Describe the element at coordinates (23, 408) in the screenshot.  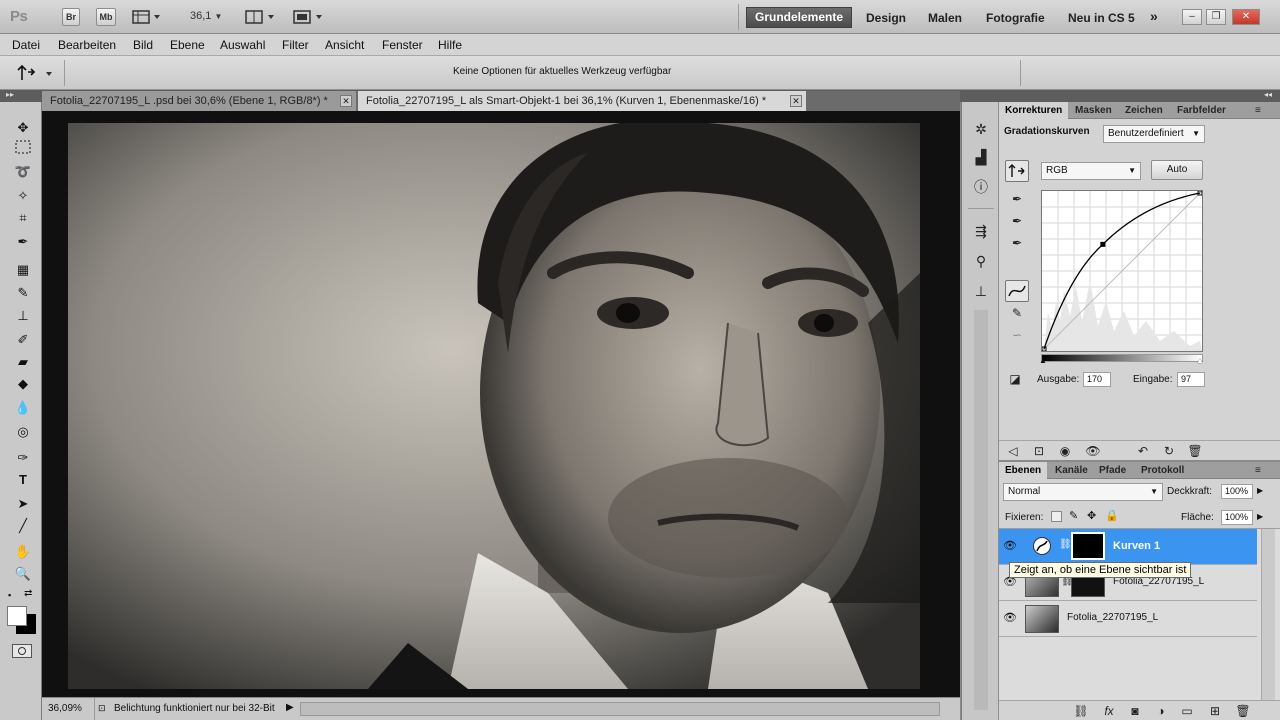
I see `blur-tool-icon: 💧` at that location.